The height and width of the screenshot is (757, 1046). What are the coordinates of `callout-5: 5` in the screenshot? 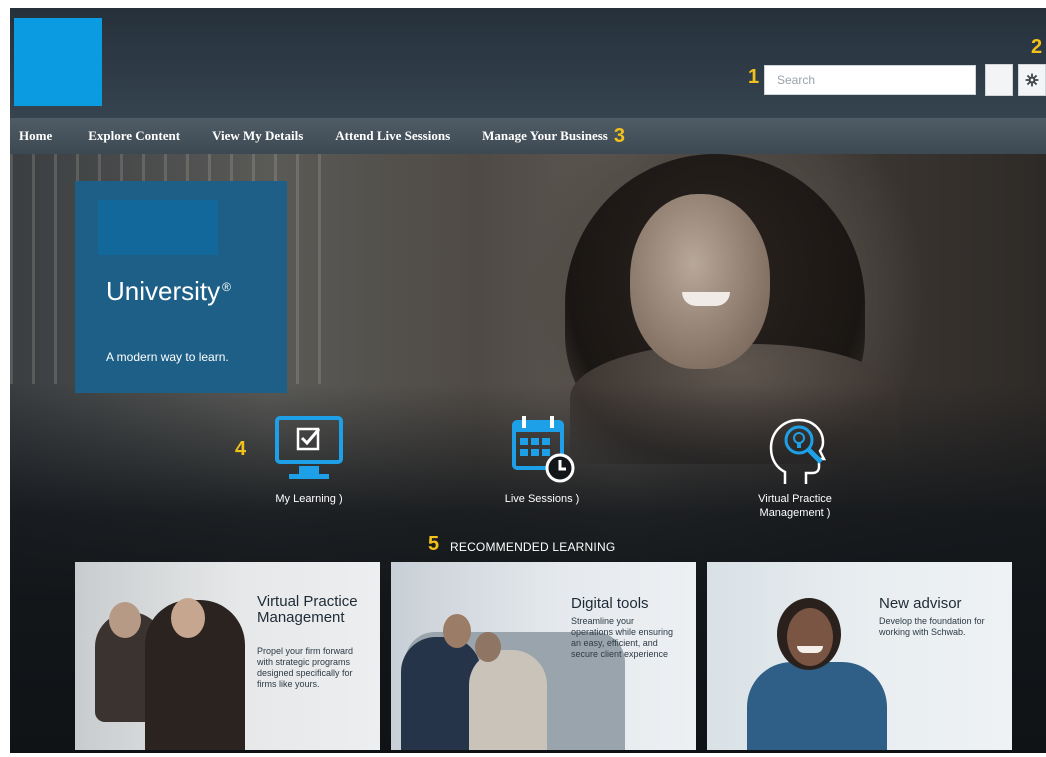 It's located at (434, 544).